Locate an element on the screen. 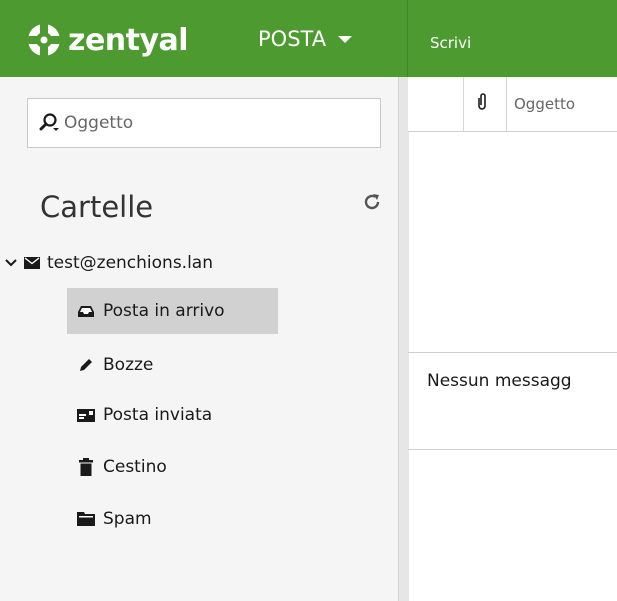  folder-label: Spam is located at coordinates (127, 519).